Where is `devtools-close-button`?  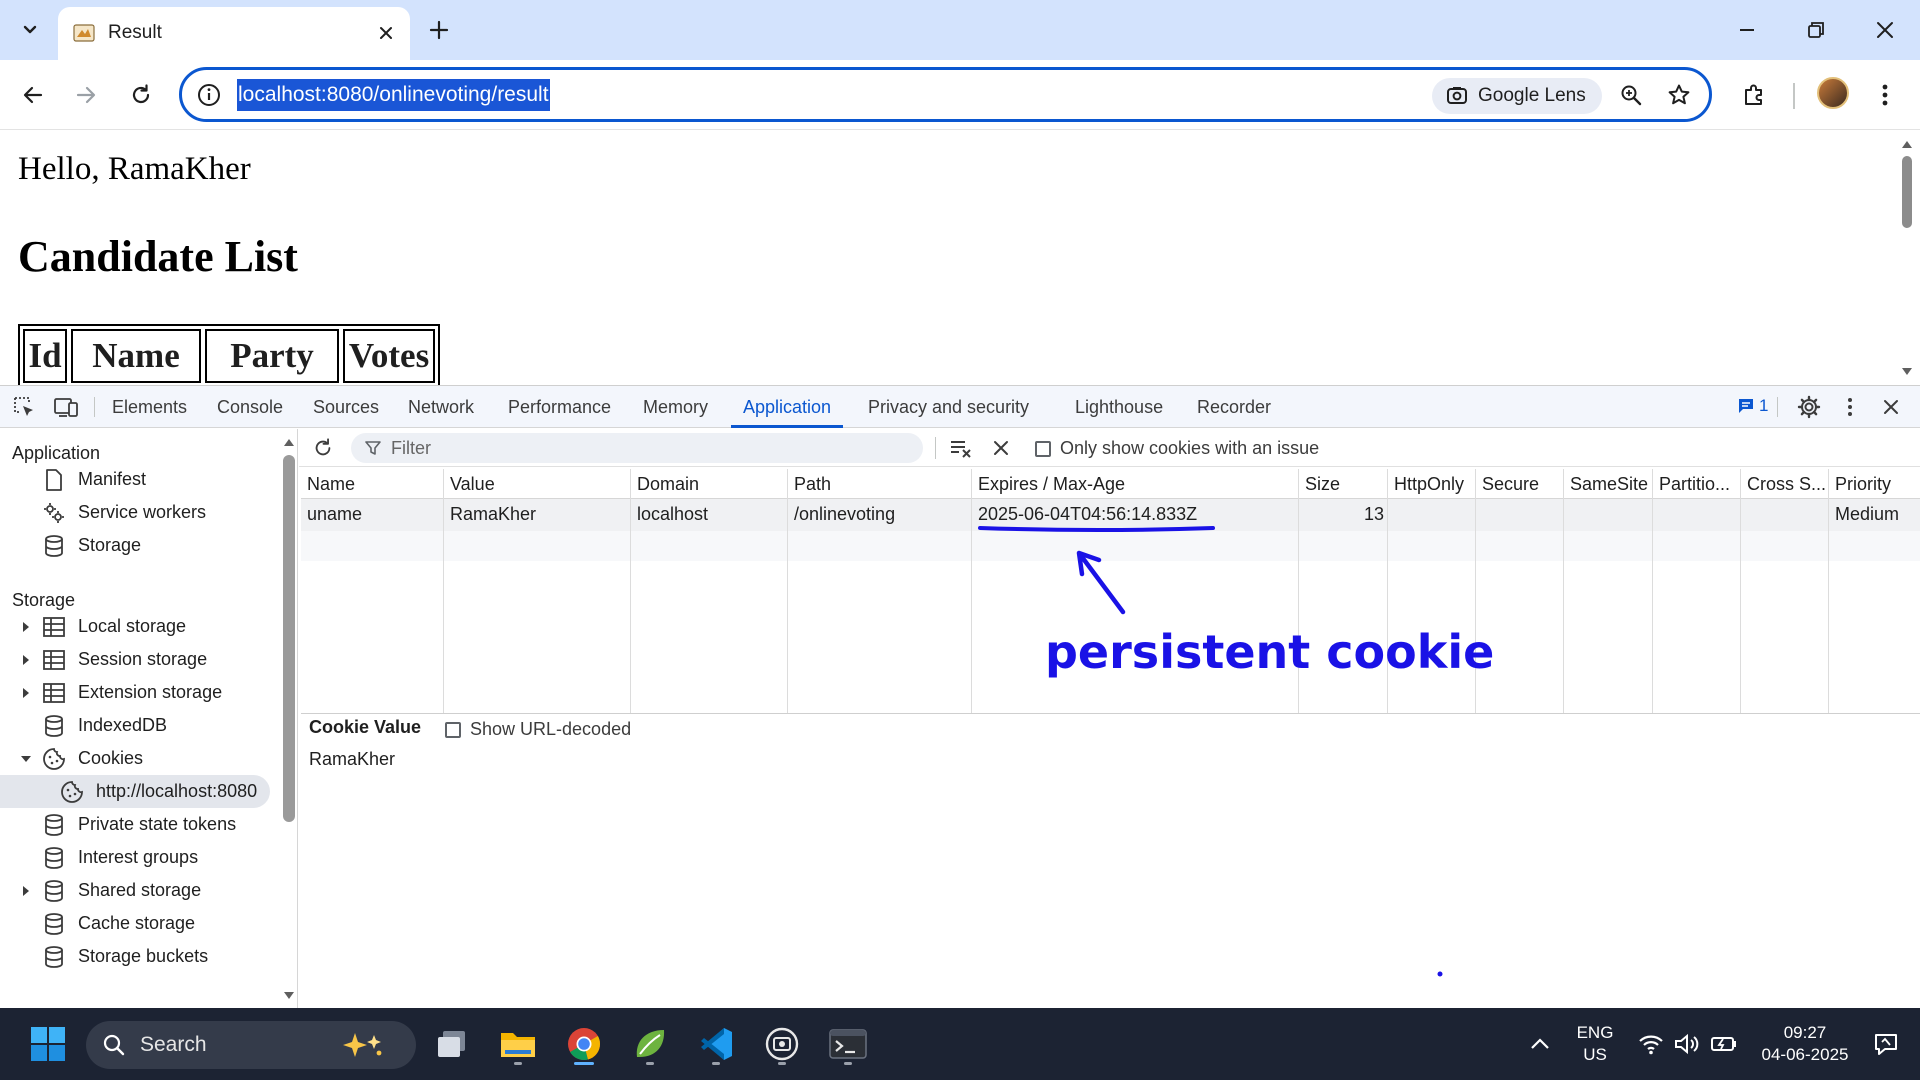
devtools-close-button is located at coordinates (1891, 407).